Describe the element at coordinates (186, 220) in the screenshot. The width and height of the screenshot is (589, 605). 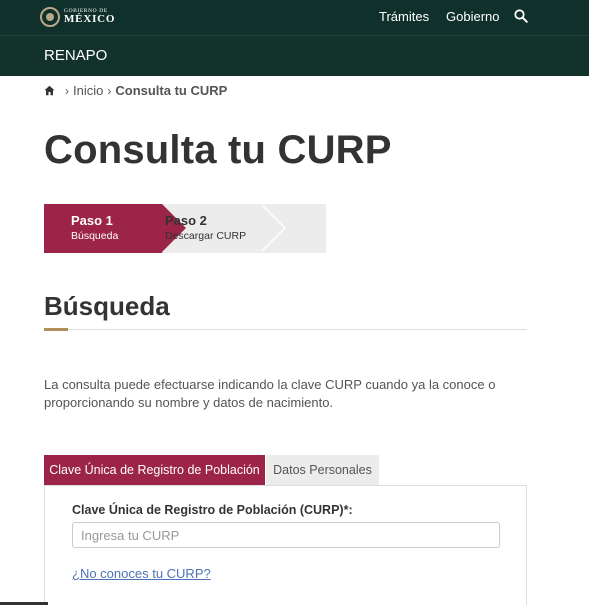
I see `step-2-label: Paso 2` at that location.